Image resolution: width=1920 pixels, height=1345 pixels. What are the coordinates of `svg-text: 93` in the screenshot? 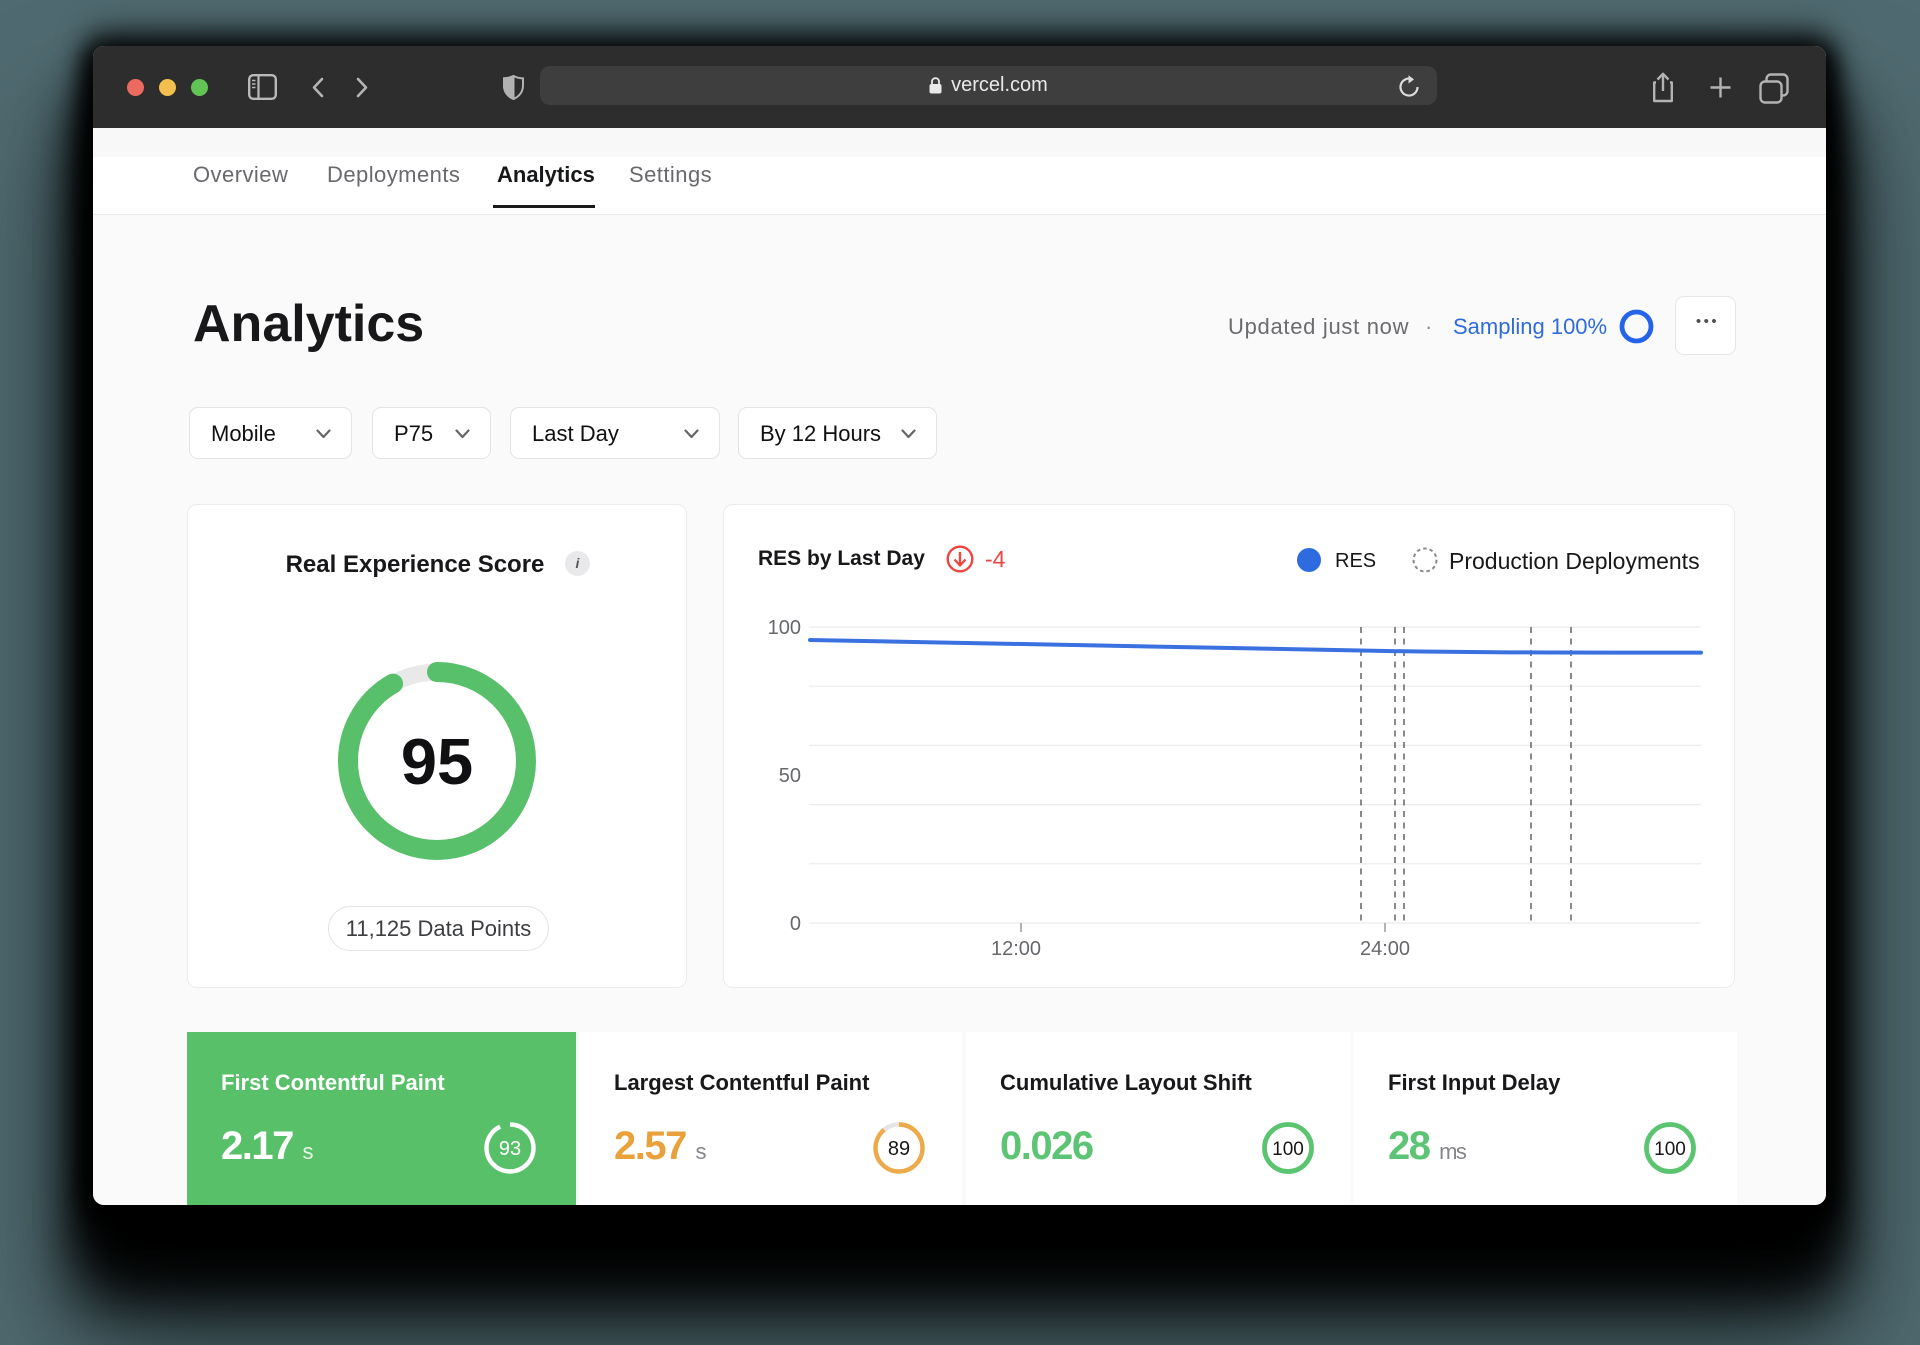 It's located at (510, 1149).